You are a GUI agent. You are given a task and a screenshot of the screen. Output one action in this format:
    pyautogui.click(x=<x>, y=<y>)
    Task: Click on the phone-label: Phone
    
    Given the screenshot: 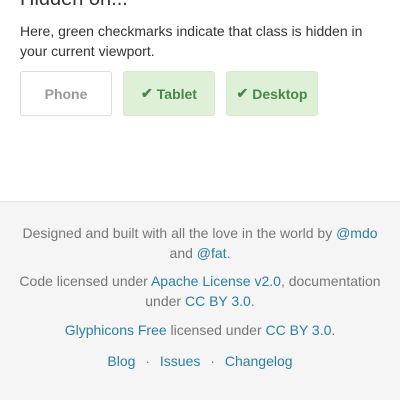 What is the action you would take?
    pyautogui.click(x=66, y=93)
    